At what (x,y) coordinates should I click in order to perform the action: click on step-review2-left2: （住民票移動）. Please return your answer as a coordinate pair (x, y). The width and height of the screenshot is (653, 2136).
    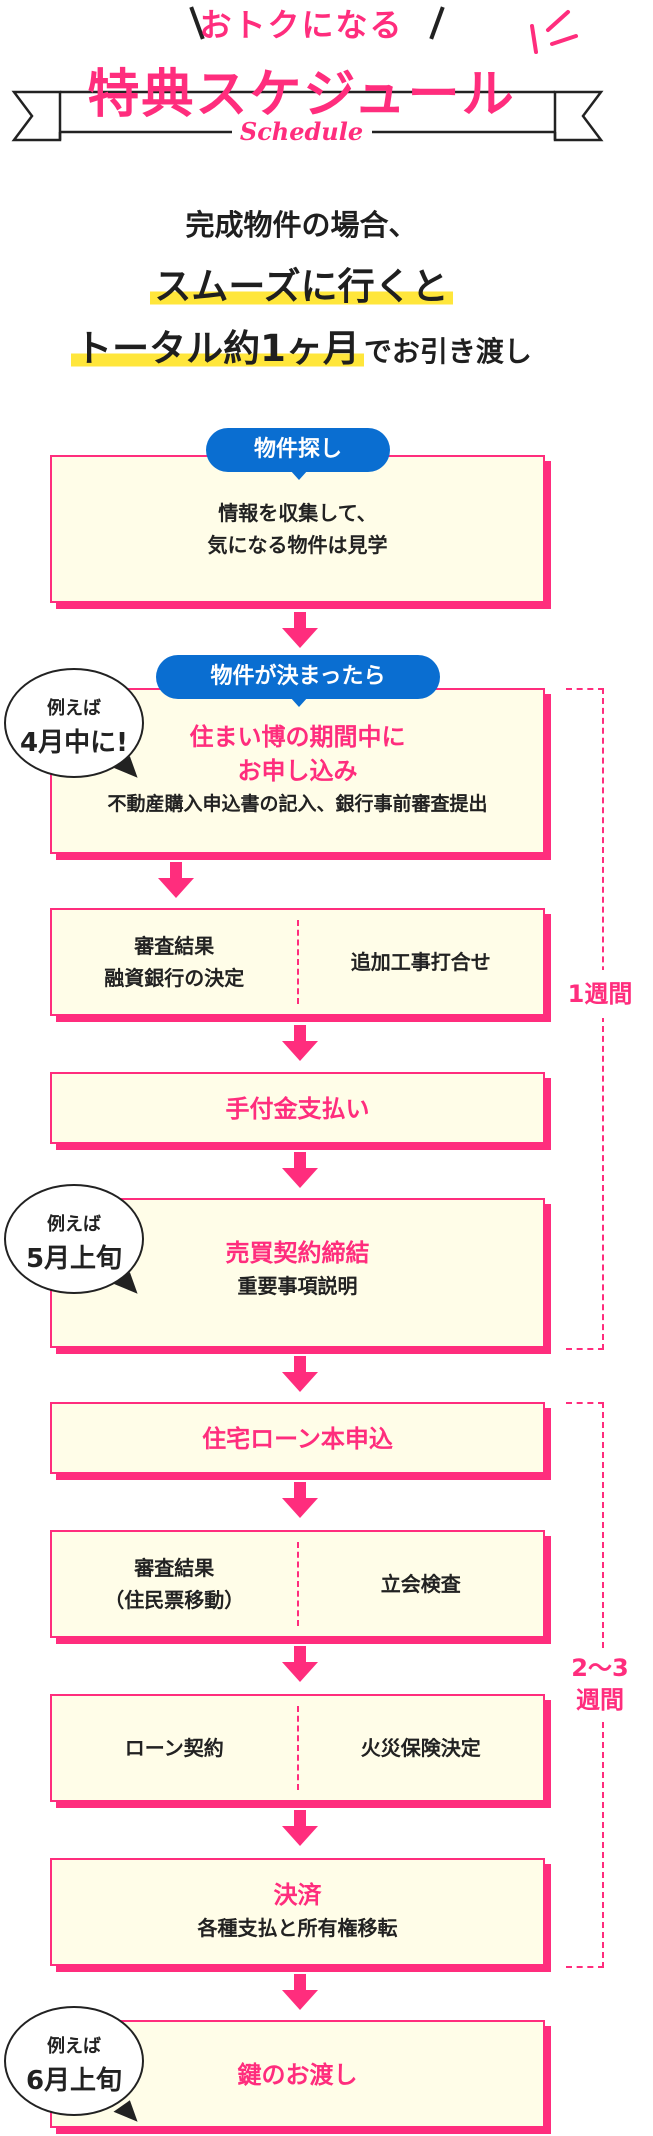
    Looking at the image, I should click on (174, 1600).